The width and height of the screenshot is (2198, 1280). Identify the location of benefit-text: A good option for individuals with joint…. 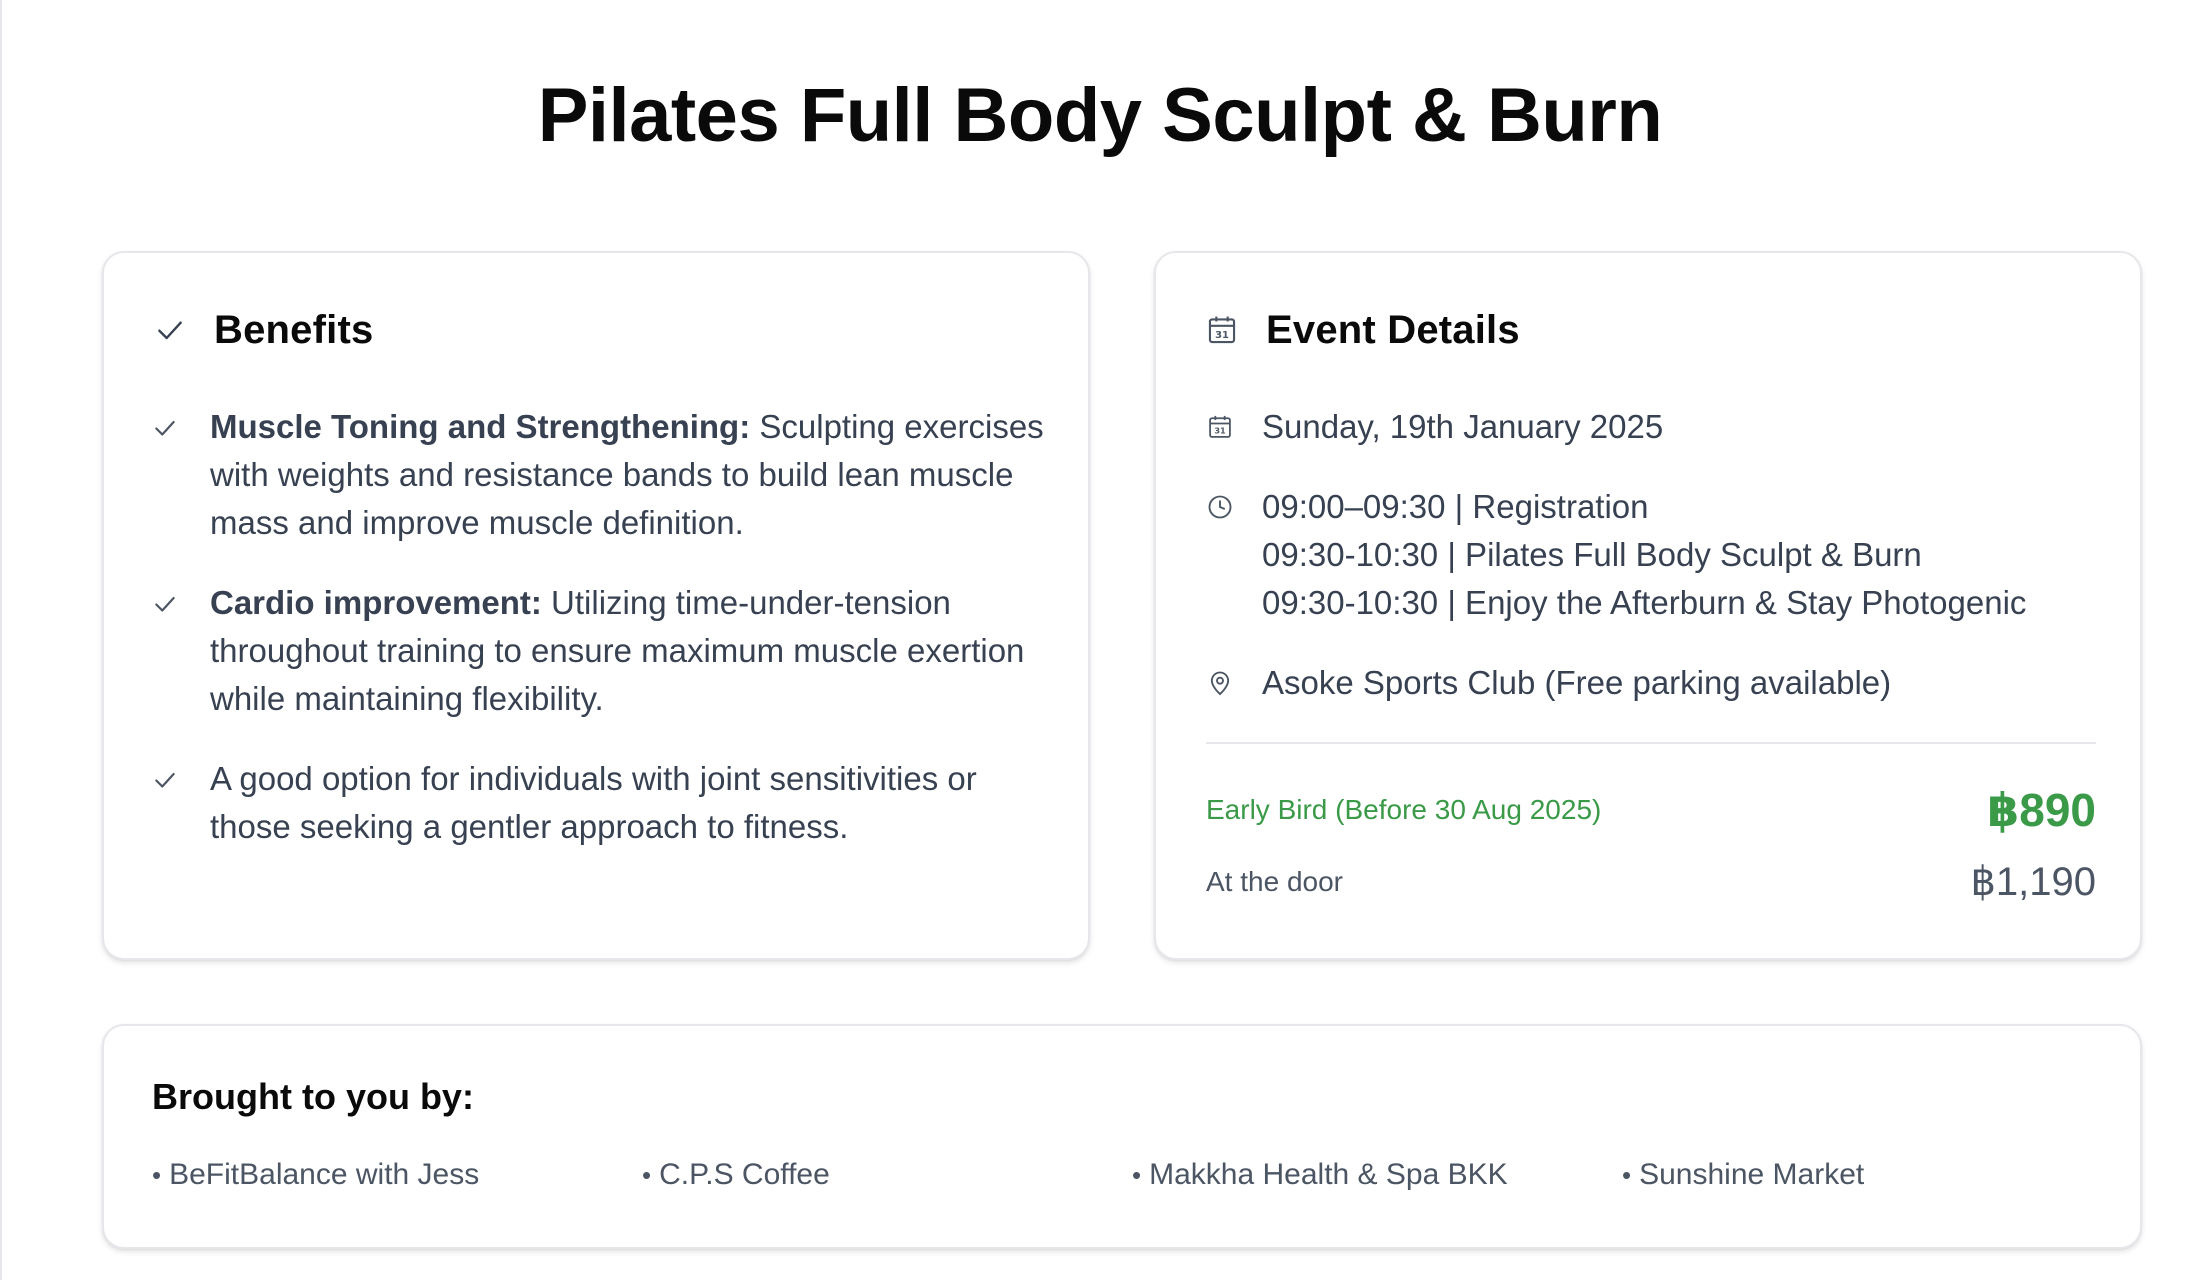
(631, 803).